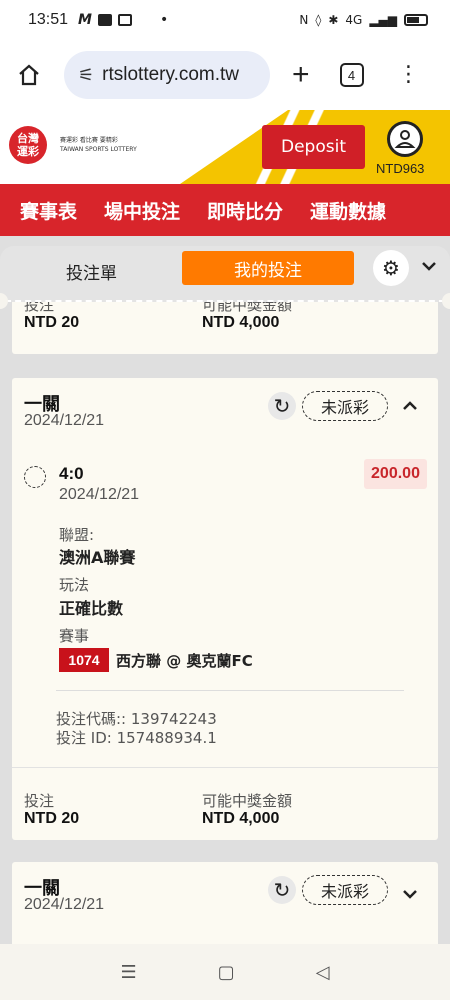  I want to click on odds-badge: 200.00, so click(395, 474).